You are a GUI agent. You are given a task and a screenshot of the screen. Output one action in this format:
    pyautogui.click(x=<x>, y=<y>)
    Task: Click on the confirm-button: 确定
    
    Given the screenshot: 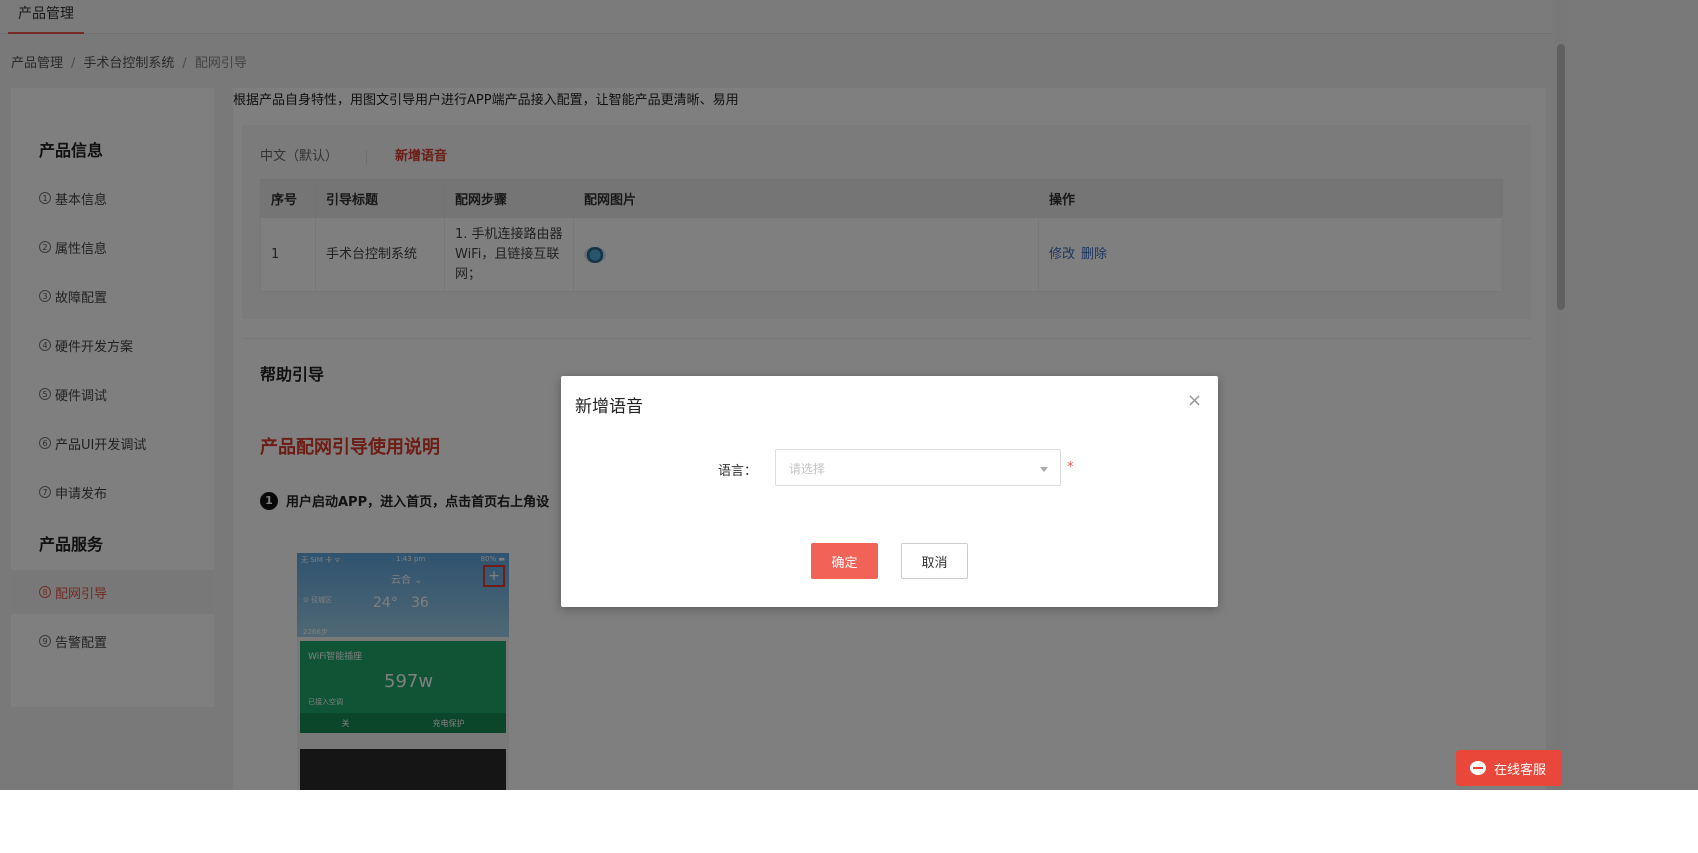 What is the action you would take?
    pyautogui.click(x=844, y=561)
    